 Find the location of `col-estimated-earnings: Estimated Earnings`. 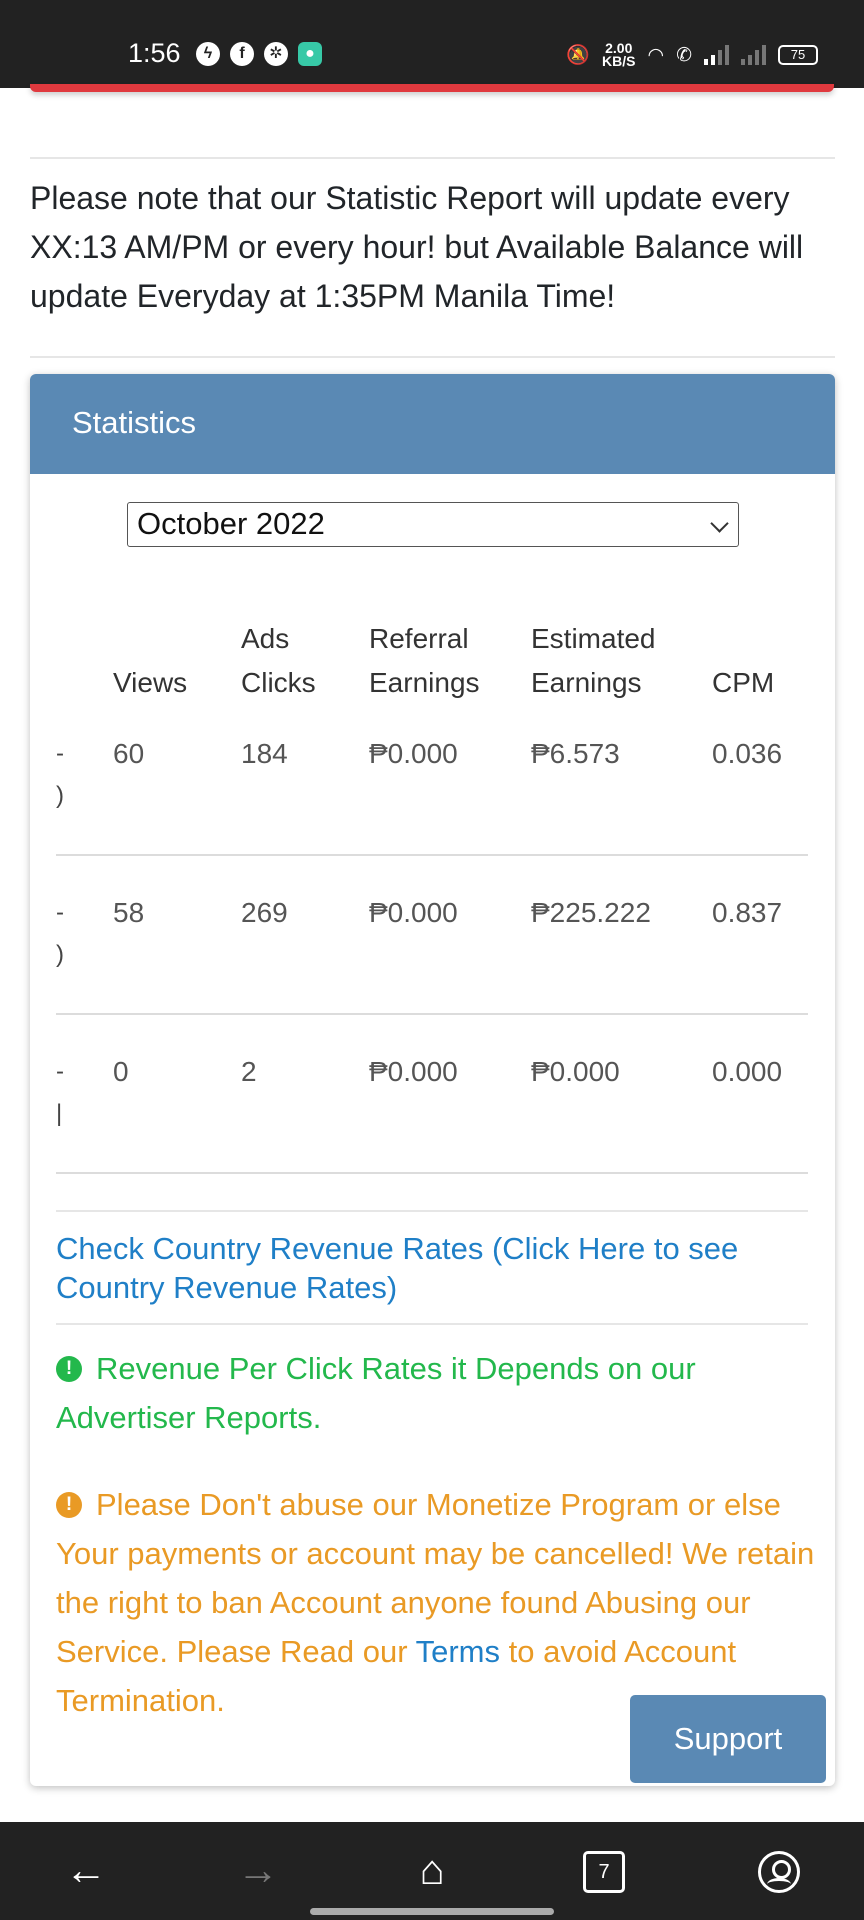

col-estimated-earnings: Estimated Earnings is located at coordinates (593, 661).